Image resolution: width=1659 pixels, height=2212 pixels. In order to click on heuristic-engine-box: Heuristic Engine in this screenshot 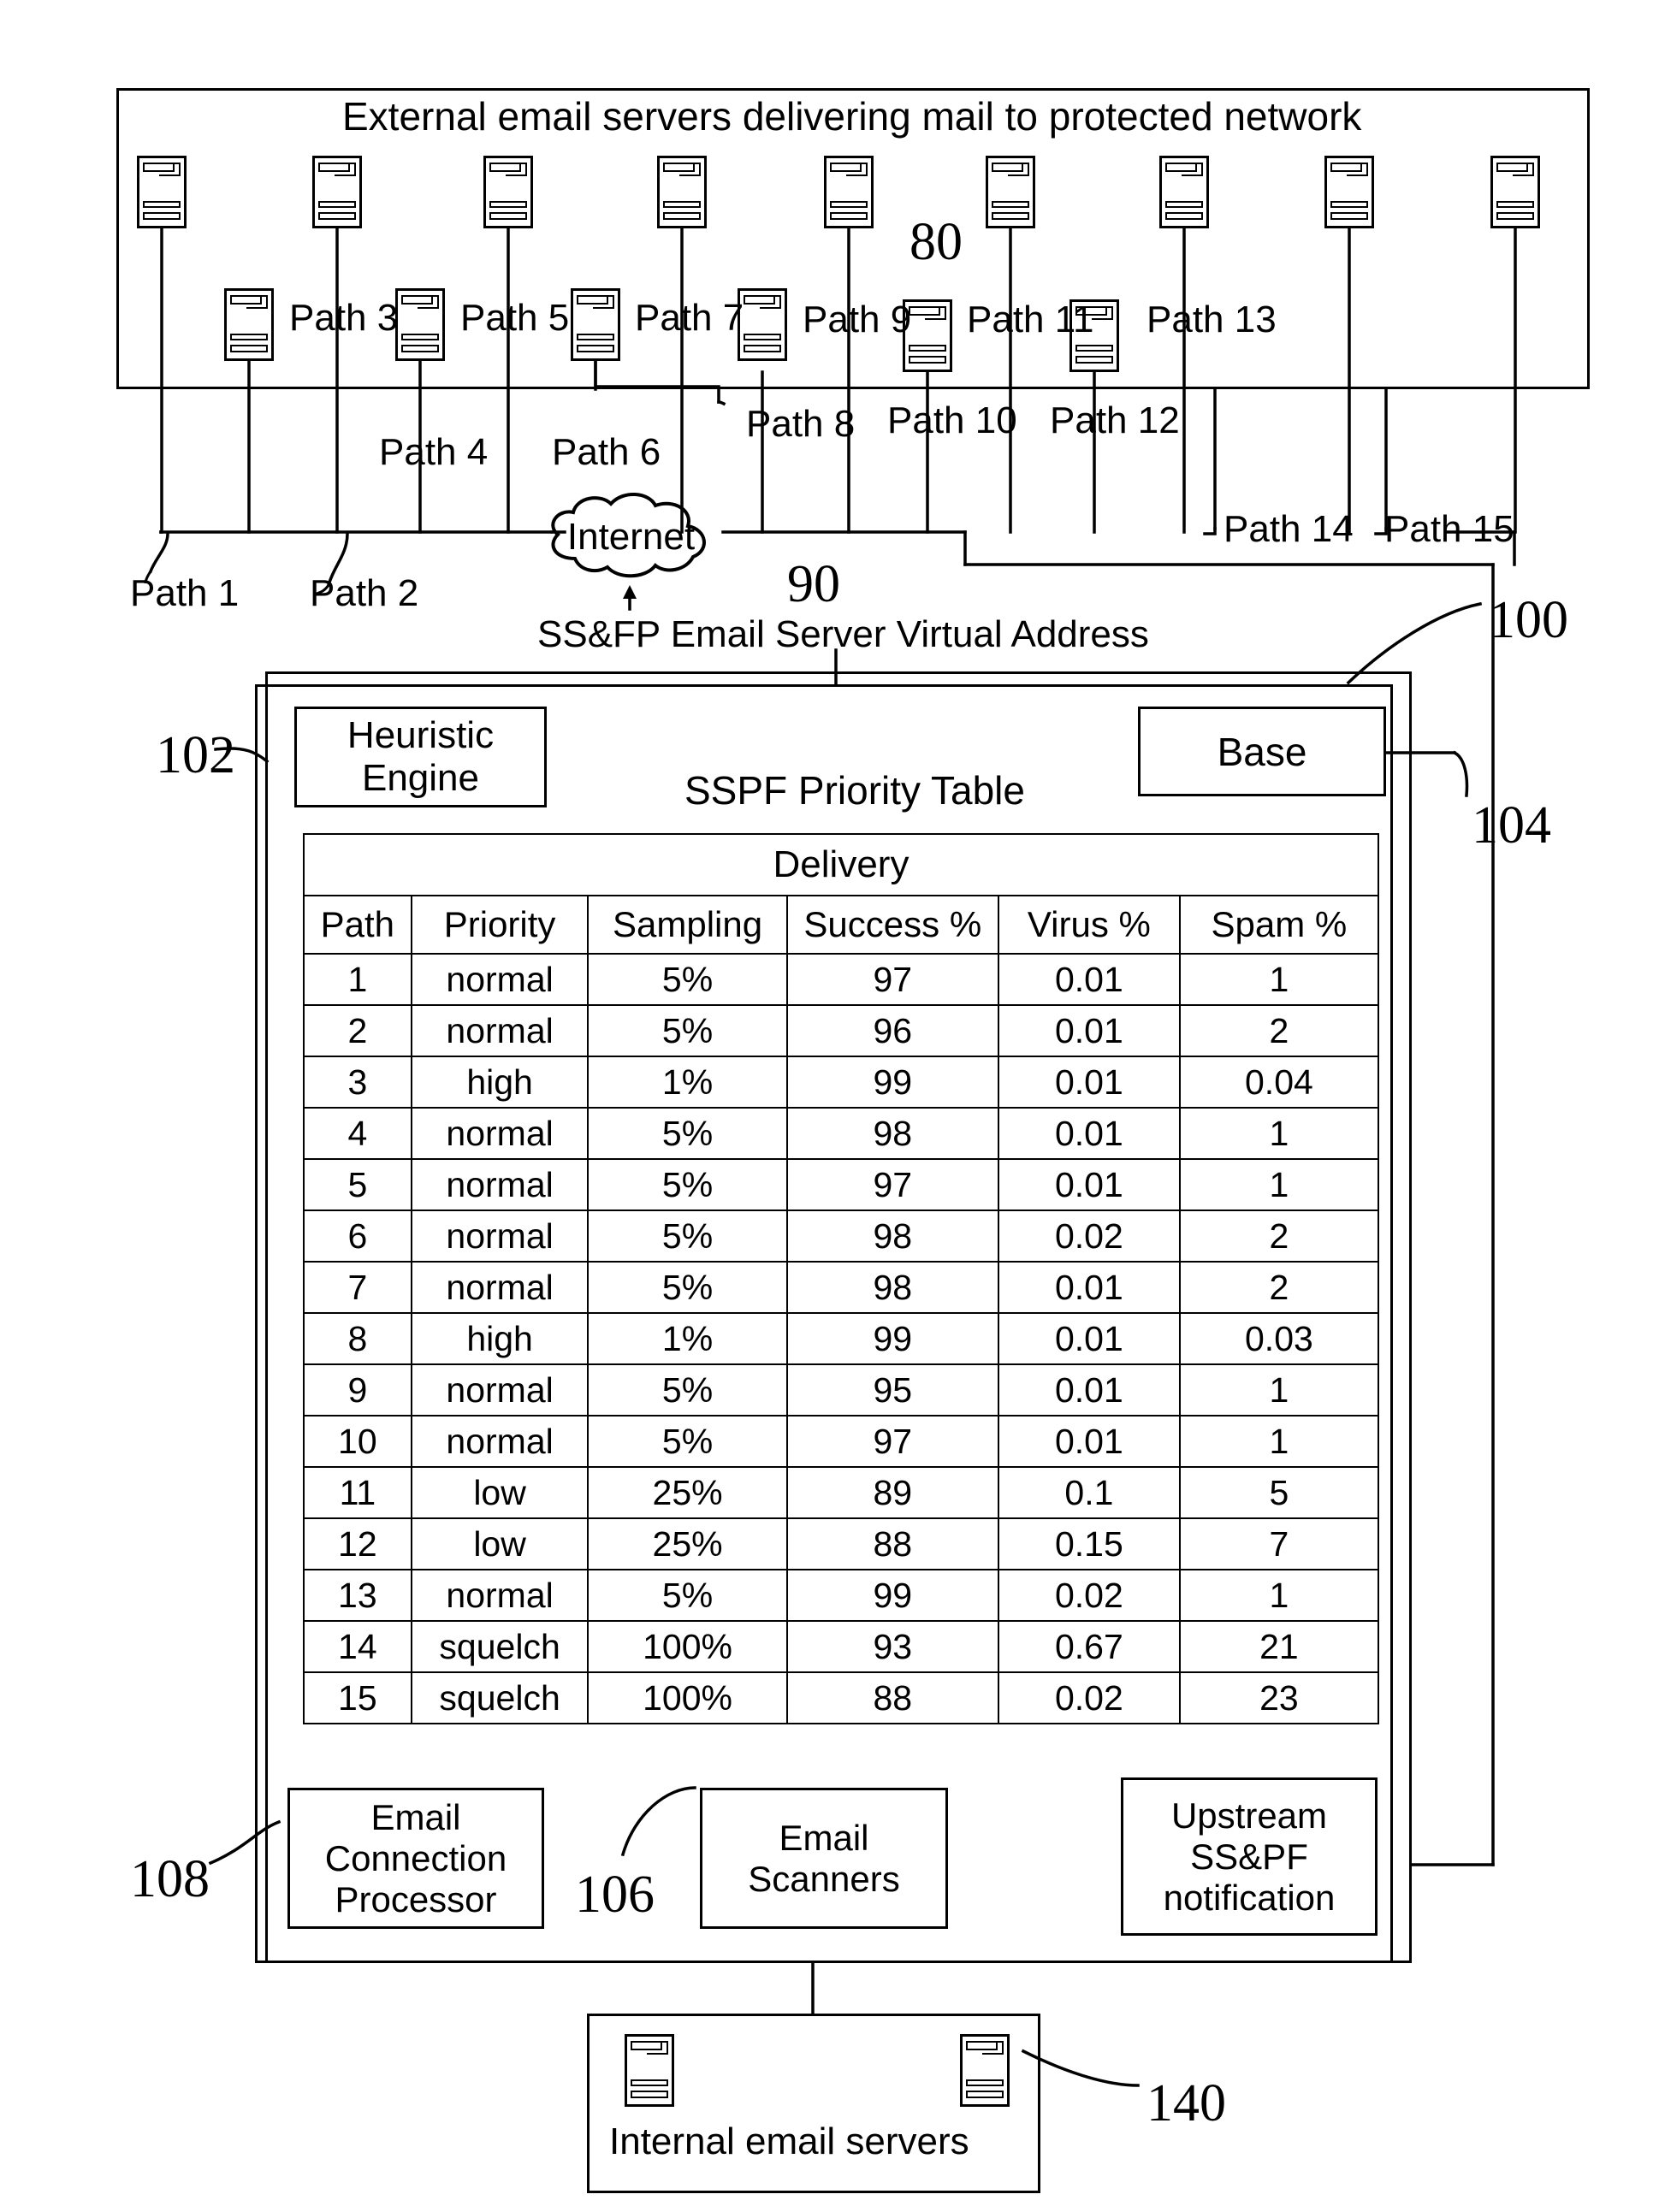, I will do `click(420, 757)`.